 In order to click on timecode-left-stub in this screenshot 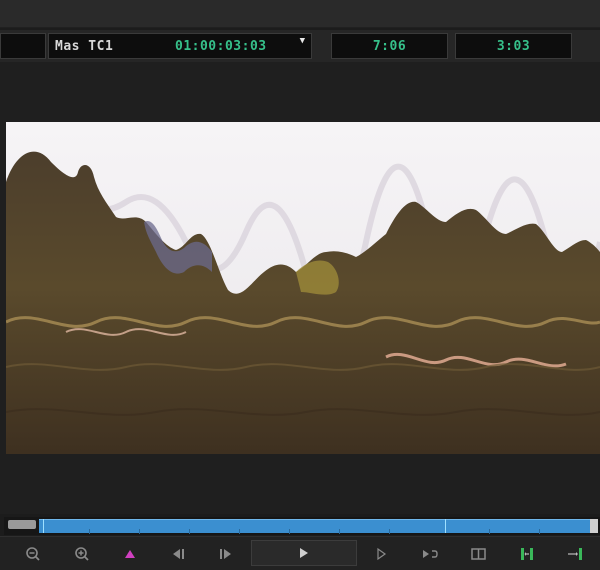, I will do `click(23, 46)`.